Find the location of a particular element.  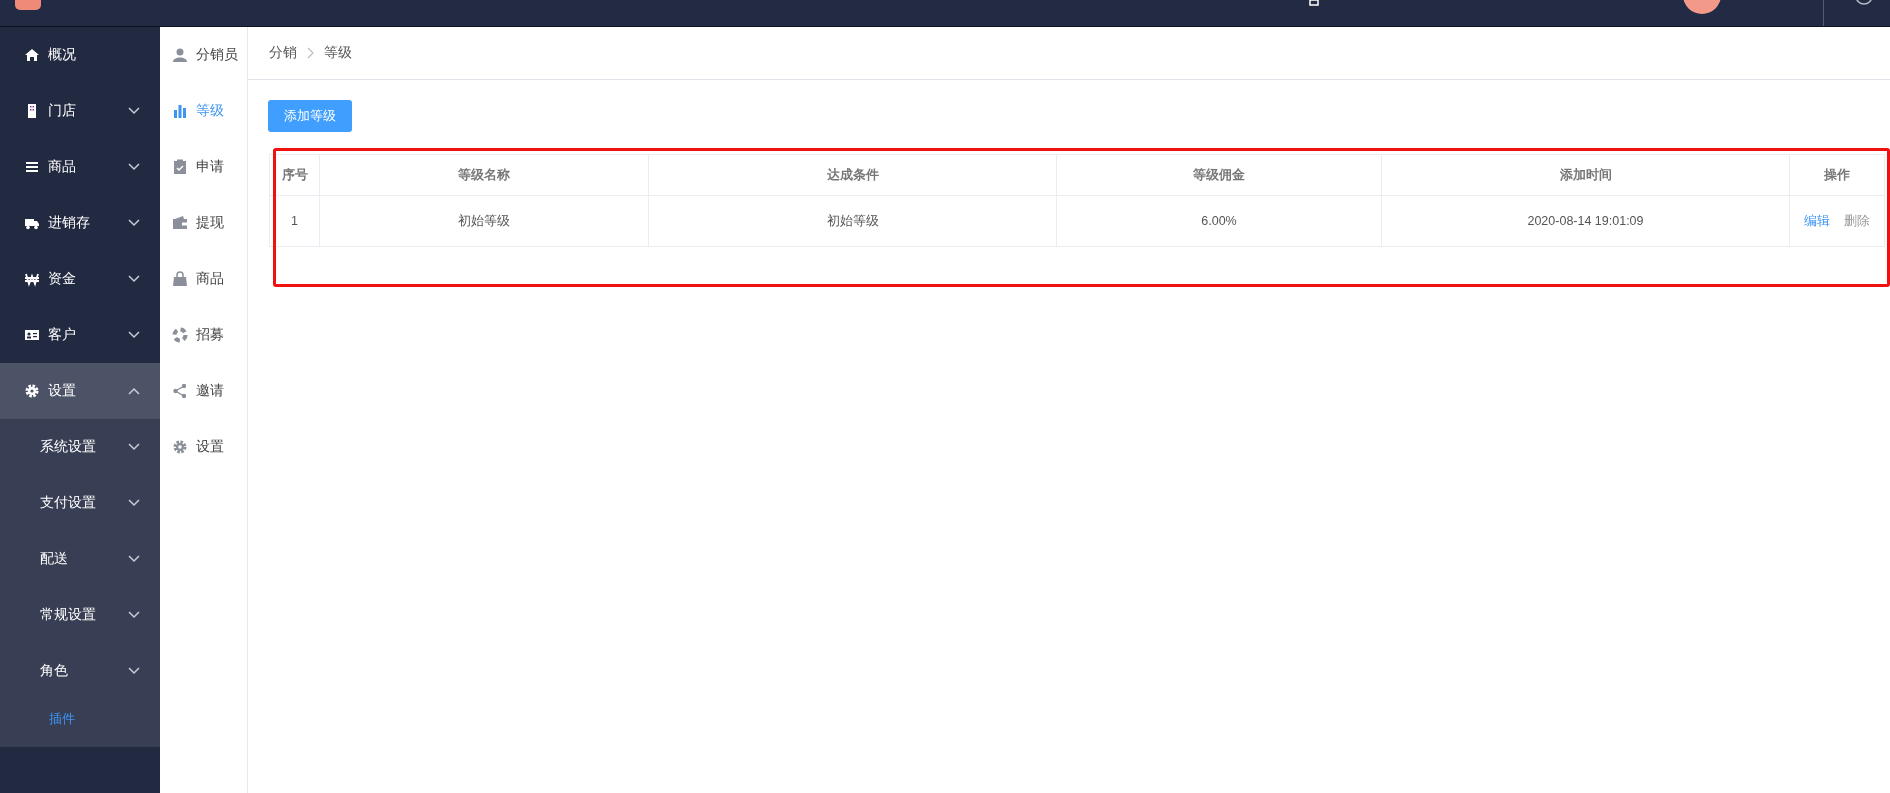

breadcrumb-item: 分销 is located at coordinates (283, 53).